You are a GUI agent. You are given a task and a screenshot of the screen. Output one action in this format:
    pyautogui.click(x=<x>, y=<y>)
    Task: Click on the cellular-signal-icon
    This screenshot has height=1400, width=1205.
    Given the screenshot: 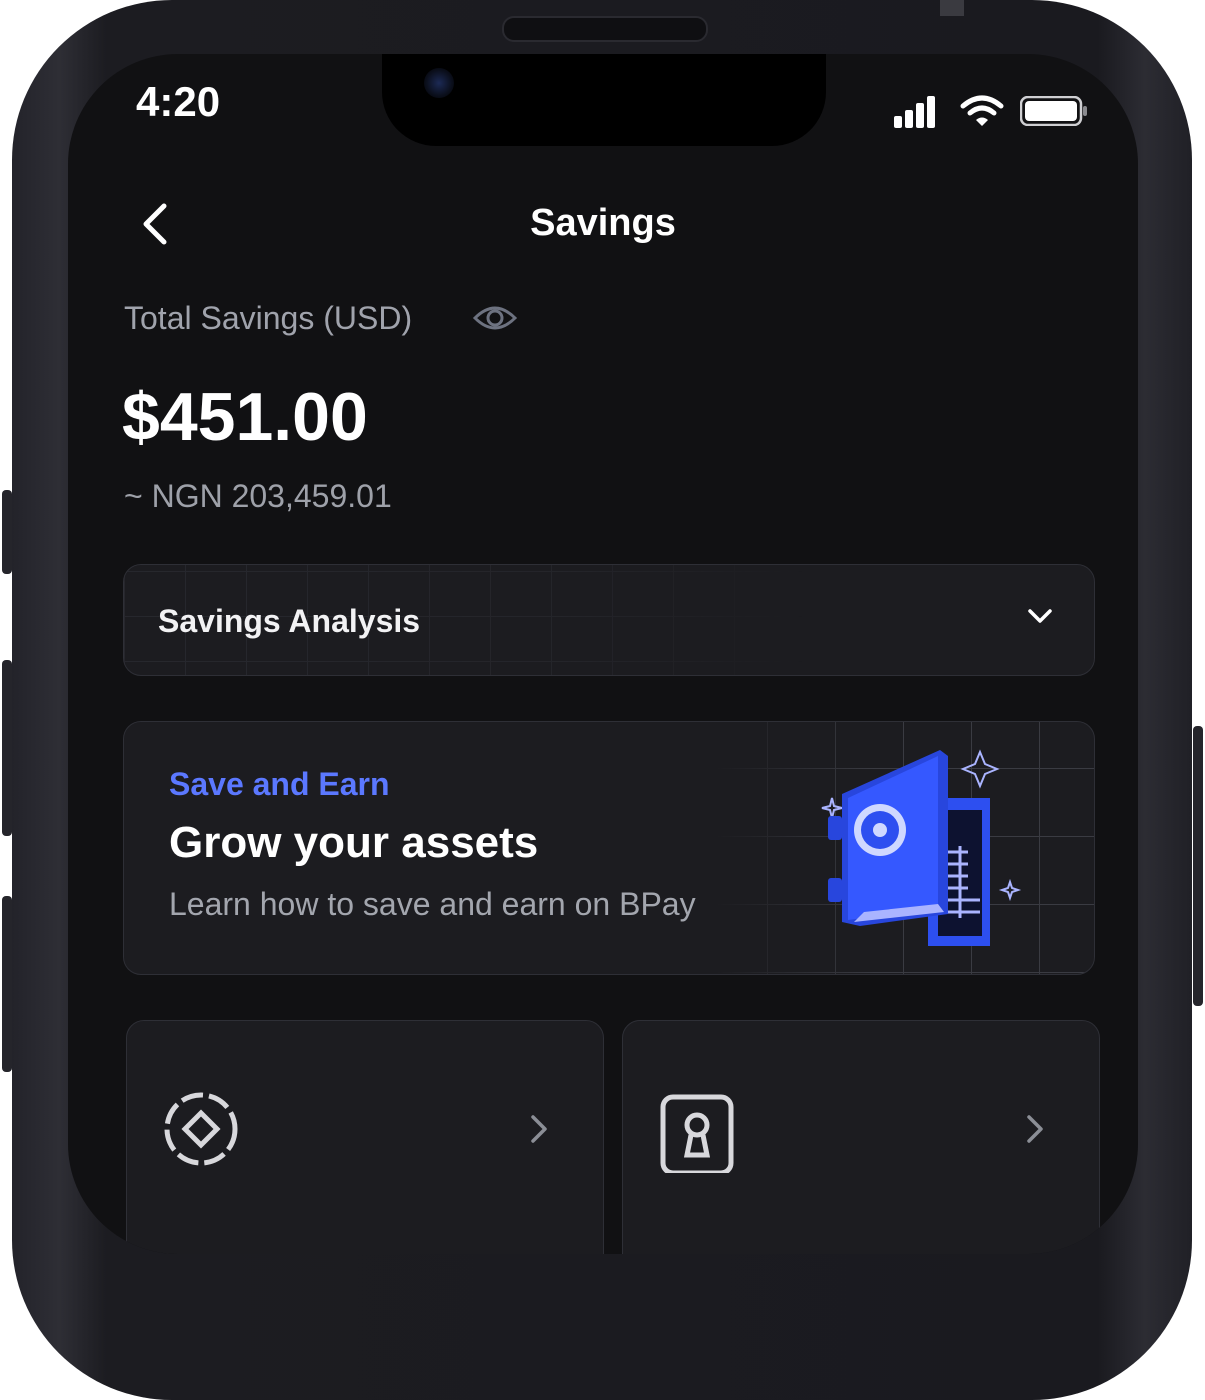 What is the action you would take?
    pyautogui.click(x=915, y=111)
    